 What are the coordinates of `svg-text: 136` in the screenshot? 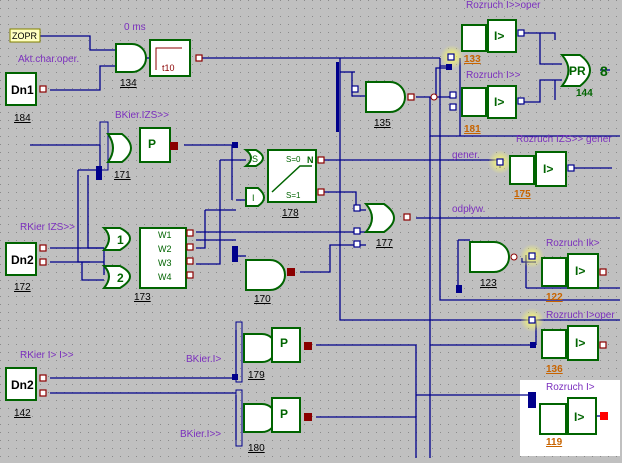 It's located at (554, 369).